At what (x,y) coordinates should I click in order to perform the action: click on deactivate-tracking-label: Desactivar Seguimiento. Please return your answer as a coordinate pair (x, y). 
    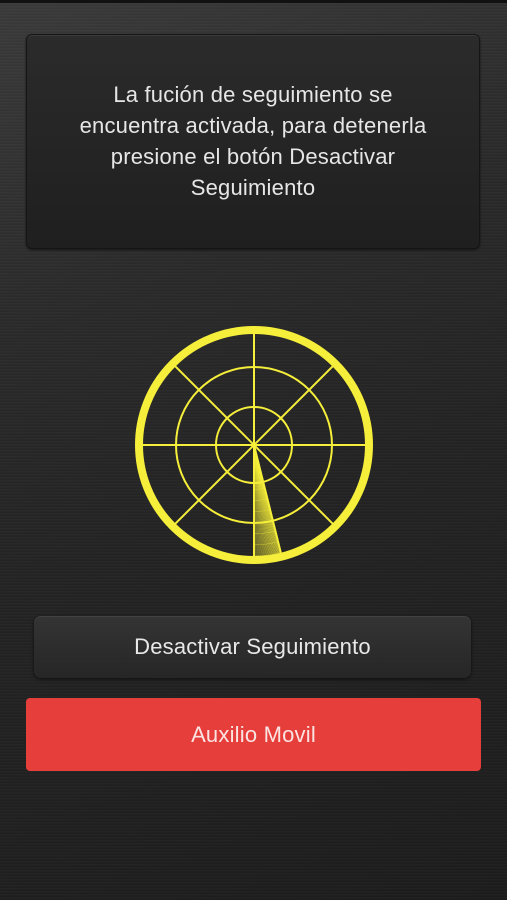
    Looking at the image, I should click on (252, 646).